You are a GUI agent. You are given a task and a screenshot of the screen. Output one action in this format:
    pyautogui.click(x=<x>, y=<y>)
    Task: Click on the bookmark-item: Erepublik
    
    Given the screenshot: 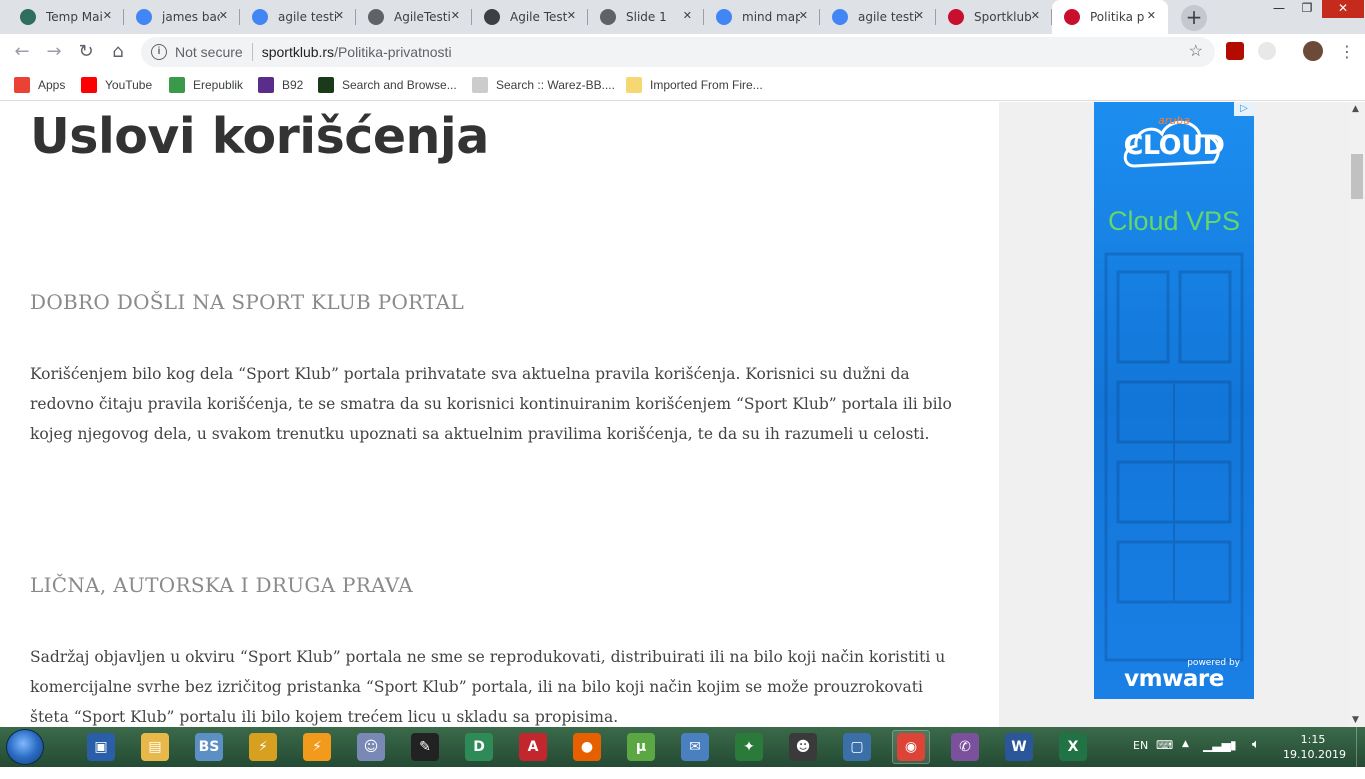 What is the action you would take?
    pyautogui.click(x=206, y=85)
    